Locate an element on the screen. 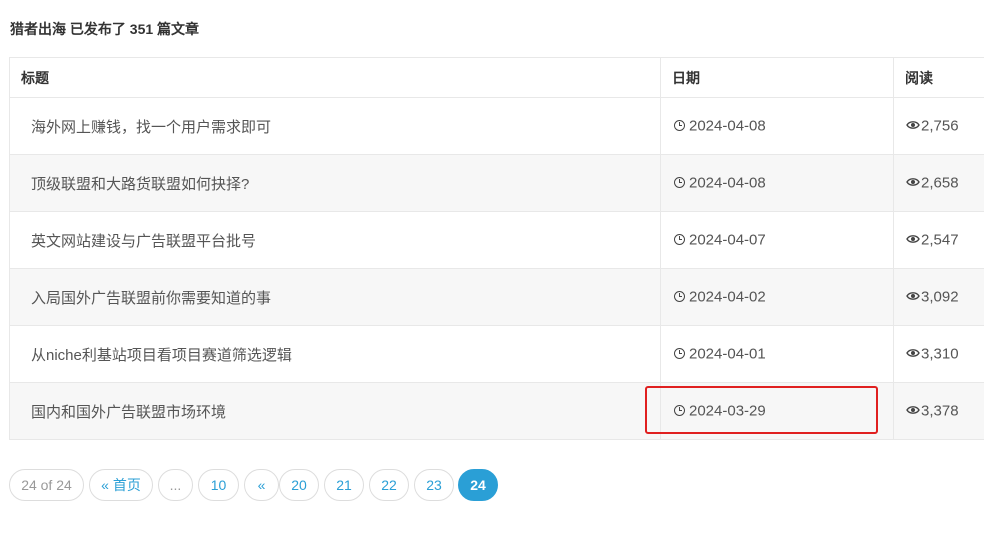  column-header-views: 阅读 is located at coordinates (938, 77).